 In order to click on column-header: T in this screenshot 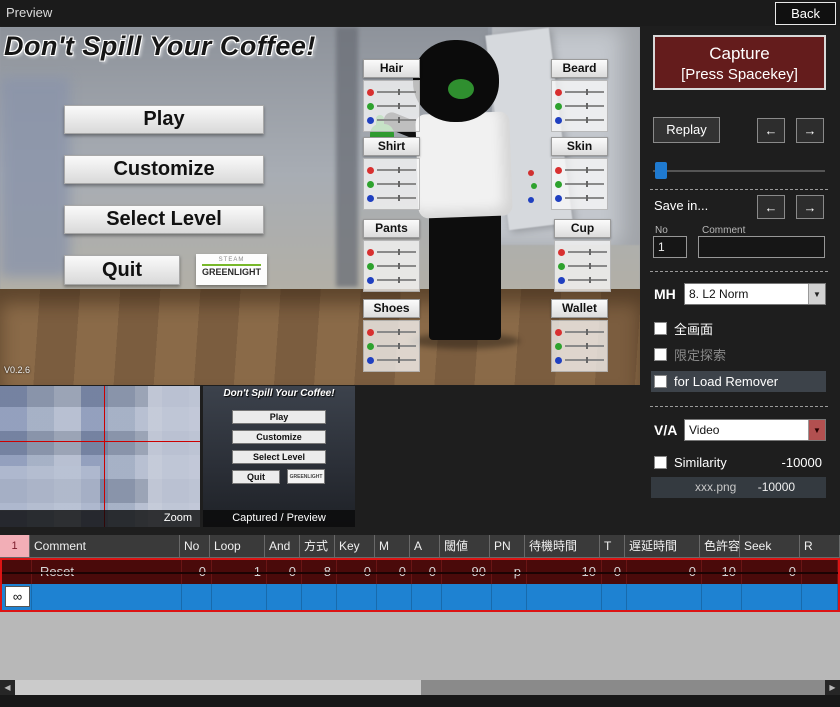, I will do `click(612, 546)`.